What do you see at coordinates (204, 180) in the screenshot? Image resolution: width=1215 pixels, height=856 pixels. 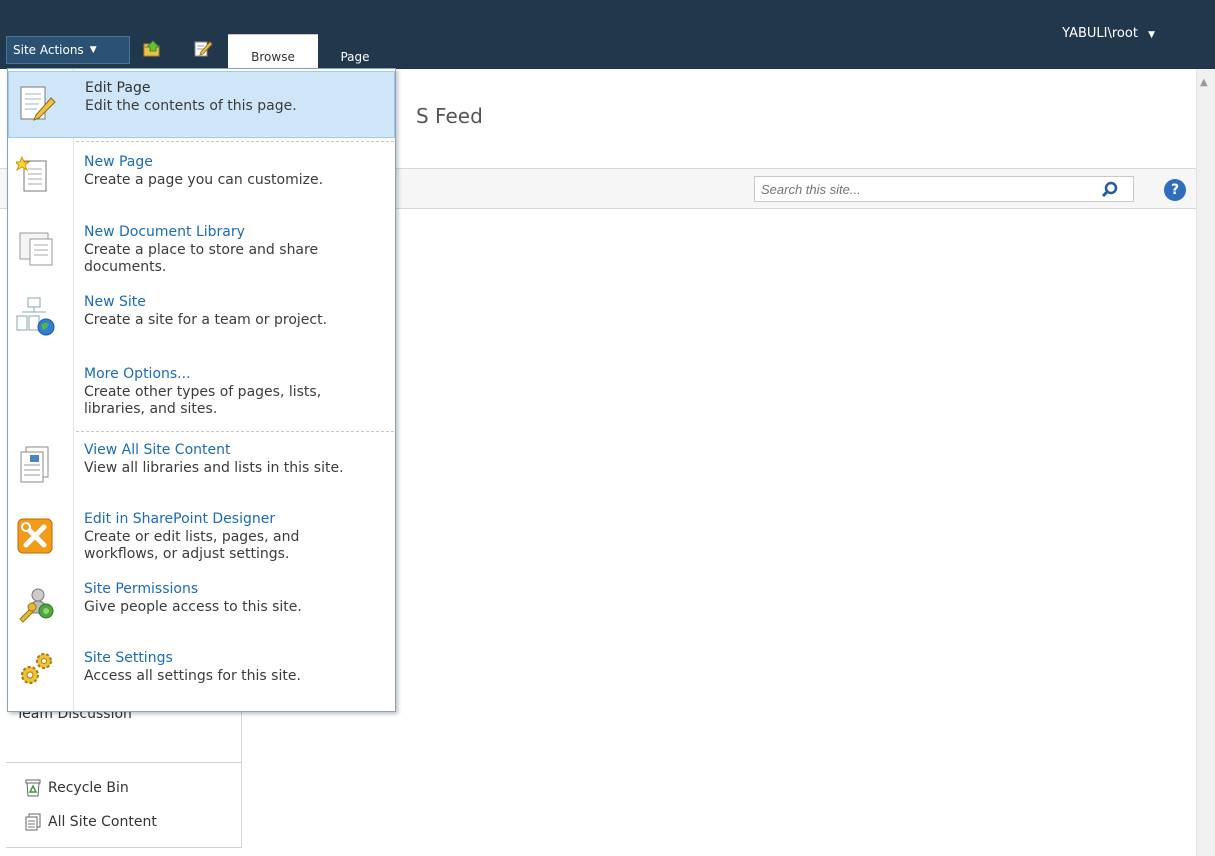 I see `menu-item-desc: Create a page you can customize.` at bounding box center [204, 180].